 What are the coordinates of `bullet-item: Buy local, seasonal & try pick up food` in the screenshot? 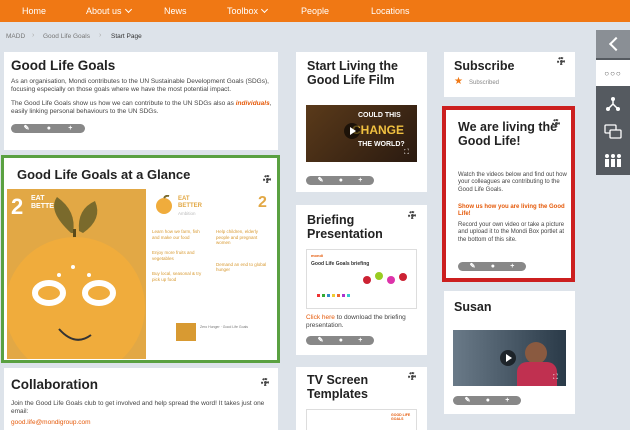 It's located at (177, 276).